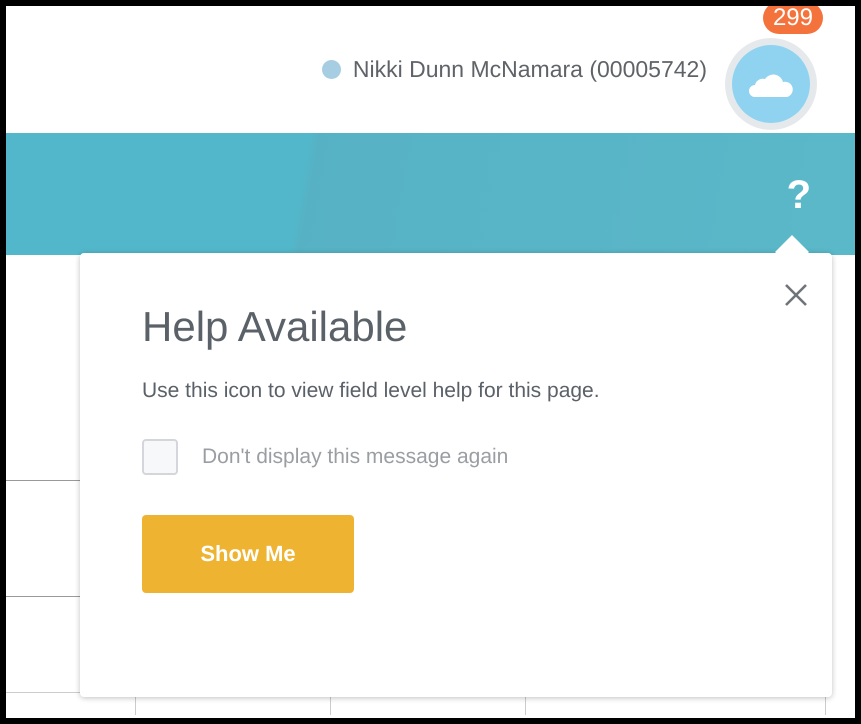 This screenshot has height=724, width=861. What do you see at coordinates (529, 69) in the screenshot?
I see `user-name: Nikki Dunn McNamara (00005742)` at bounding box center [529, 69].